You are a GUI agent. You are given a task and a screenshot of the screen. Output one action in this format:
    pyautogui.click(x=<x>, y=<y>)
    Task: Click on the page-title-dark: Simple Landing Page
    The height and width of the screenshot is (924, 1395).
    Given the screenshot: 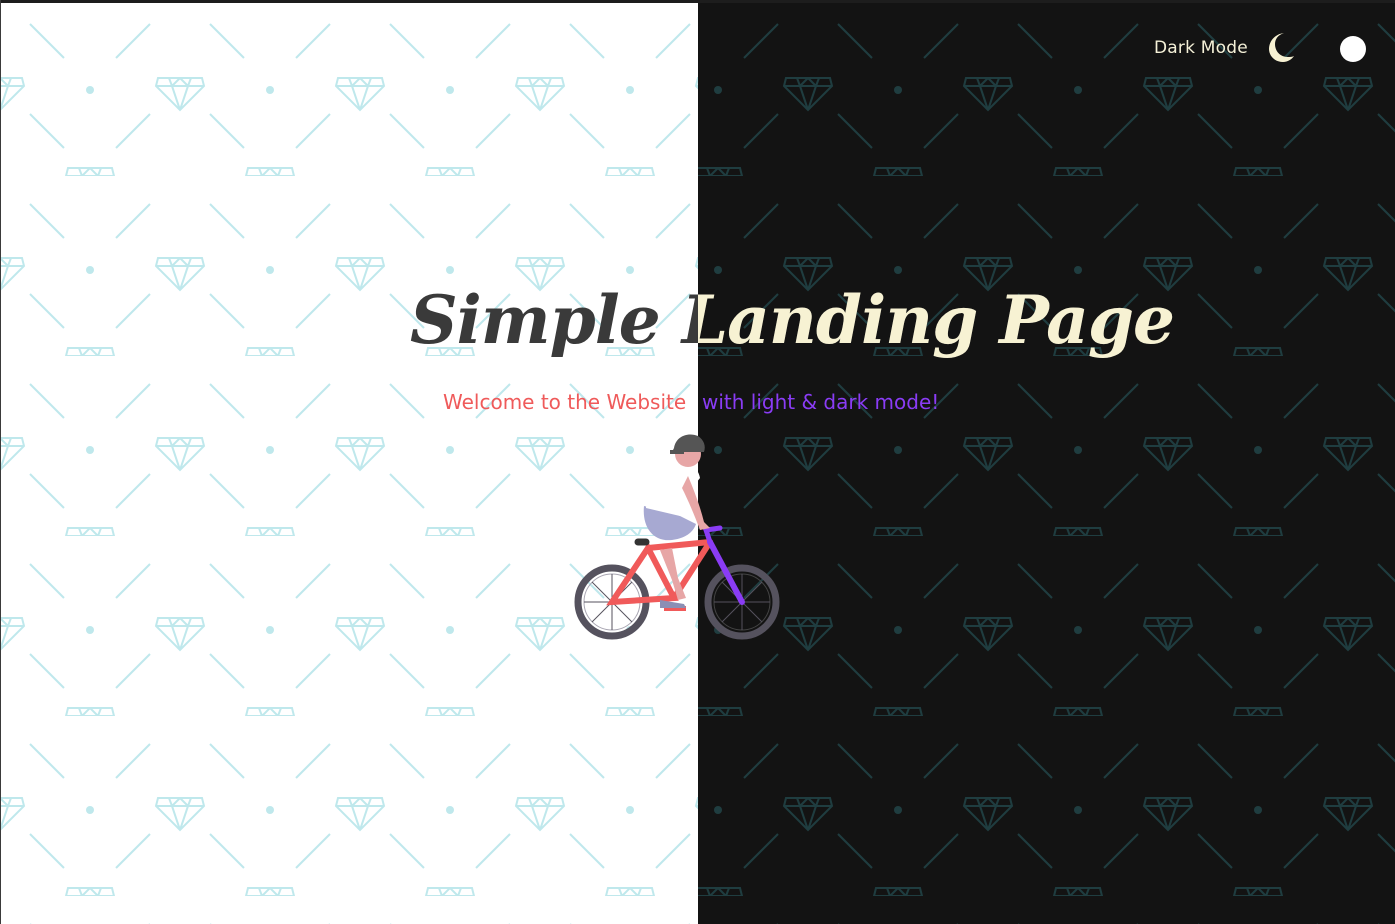 What is the action you would take?
    pyautogui.click(x=936, y=320)
    